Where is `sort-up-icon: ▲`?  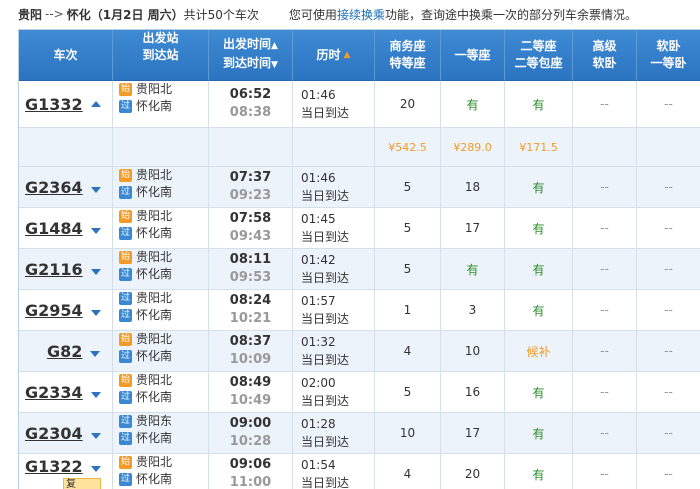 sort-up-icon: ▲ is located at coordinates (274, 46).